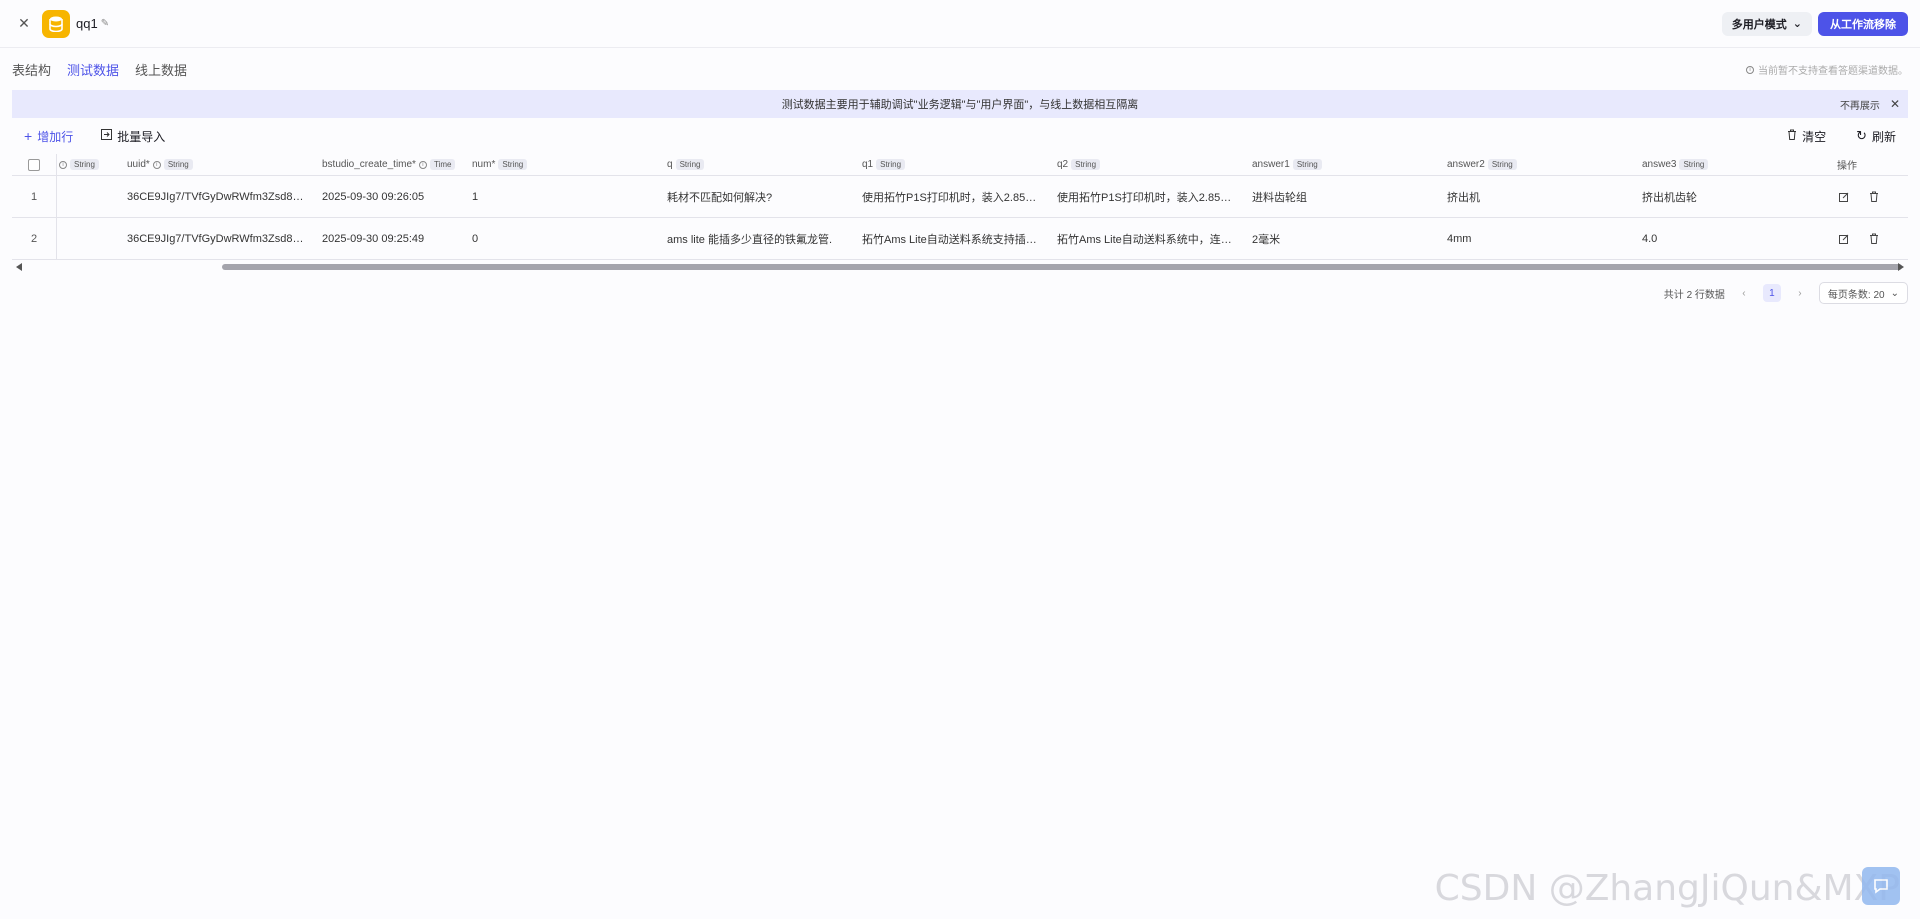 This screenshot has width=1920, height=919. I want to click on cell-answer2: 4mm, so click(1544, 239).